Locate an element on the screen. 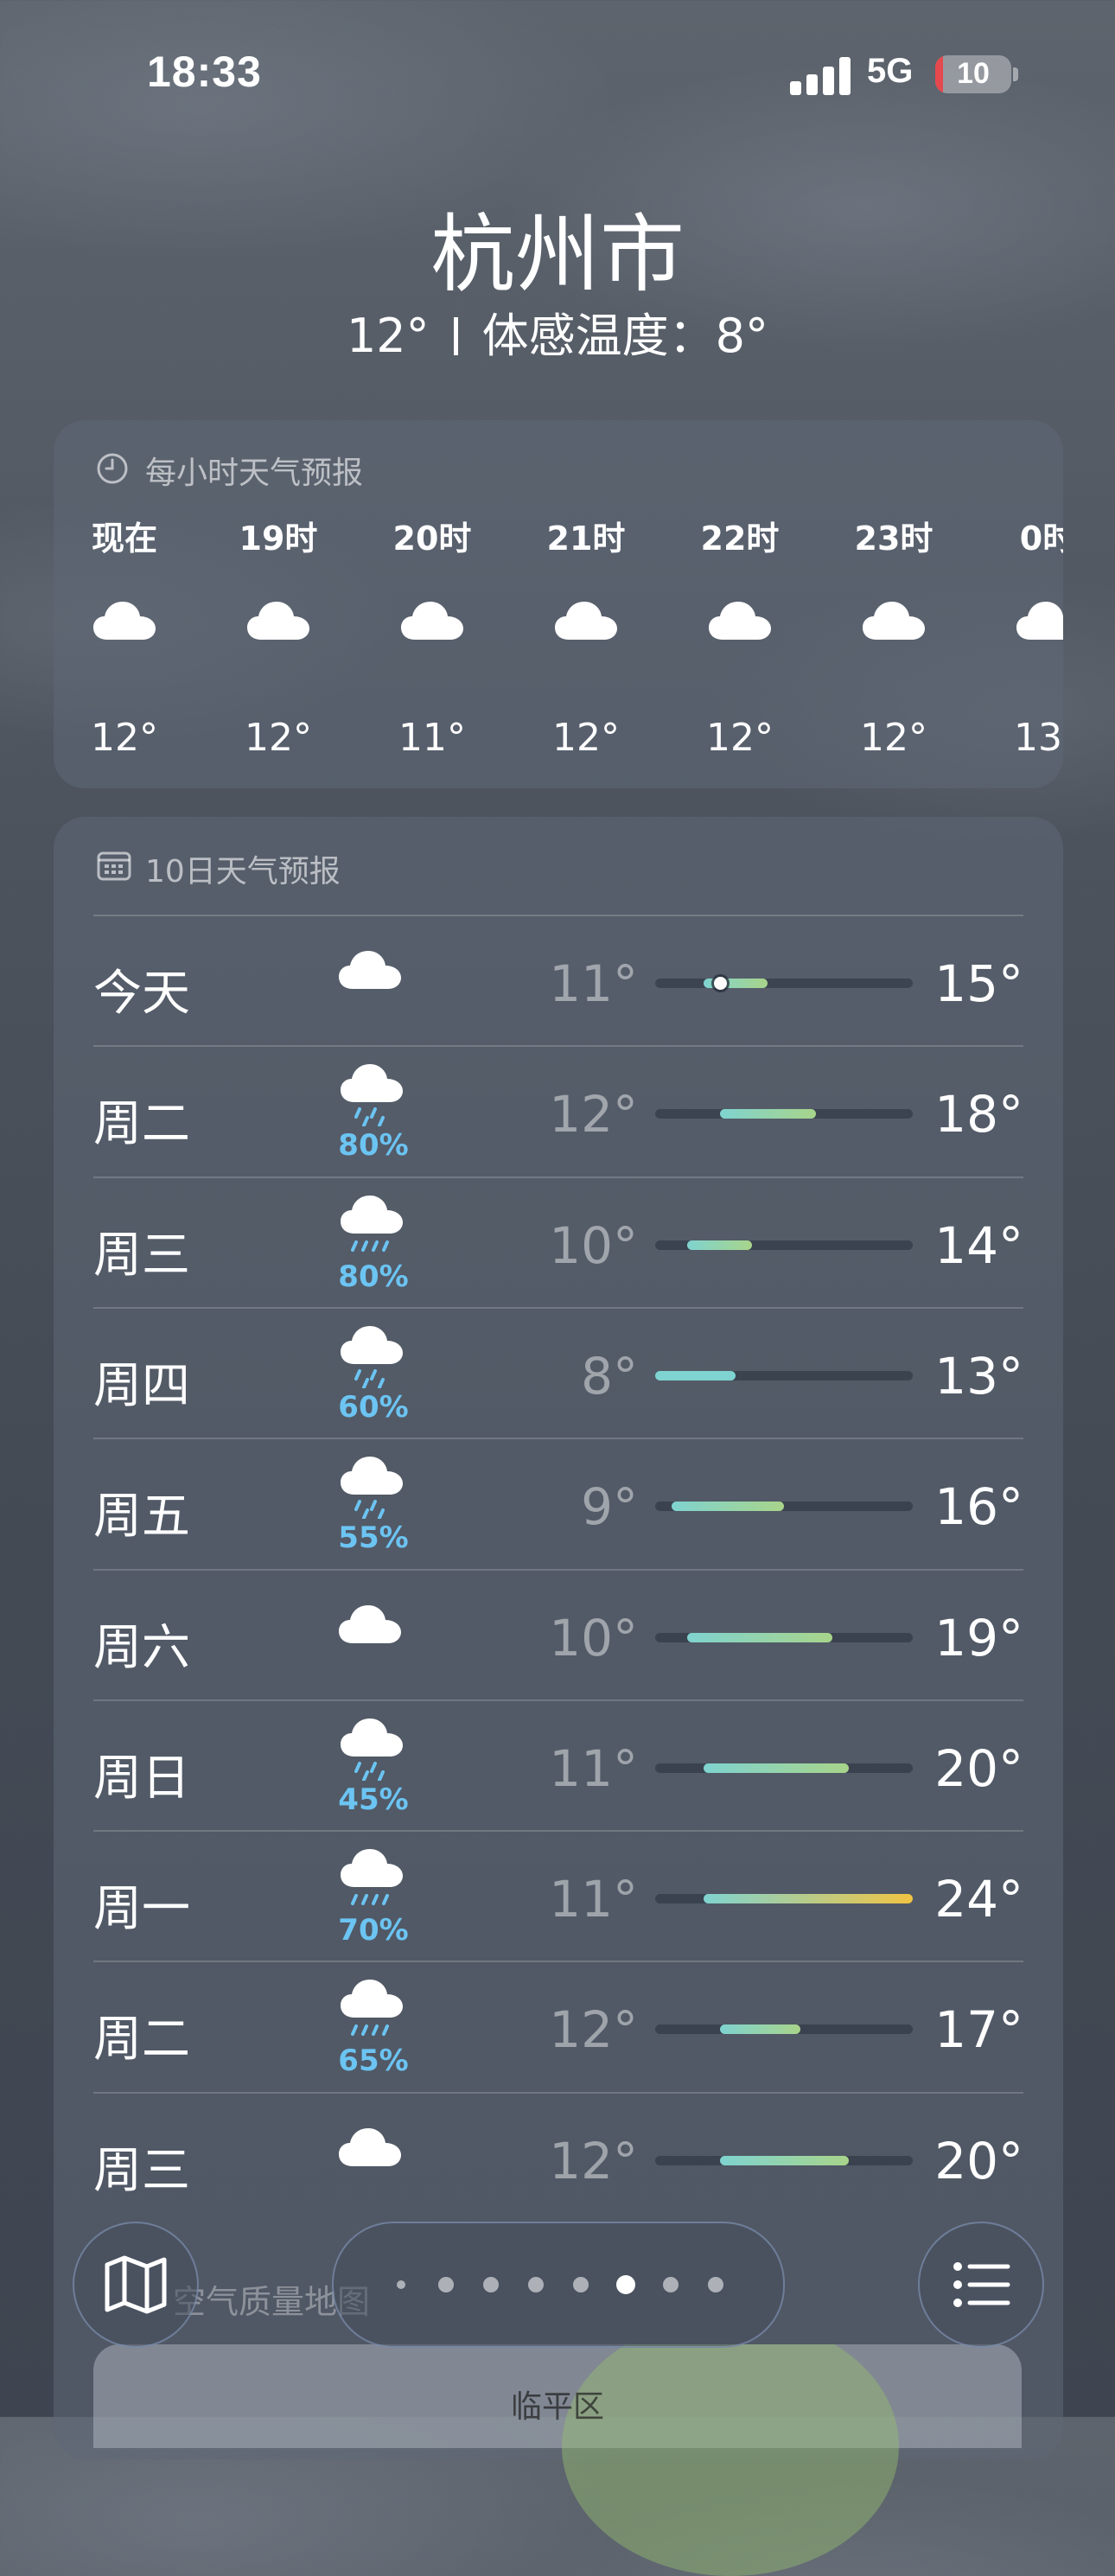 This screenshot has height=2576, width=1115. hourly-item: 现在 12° is located at coordinates (124, 604).